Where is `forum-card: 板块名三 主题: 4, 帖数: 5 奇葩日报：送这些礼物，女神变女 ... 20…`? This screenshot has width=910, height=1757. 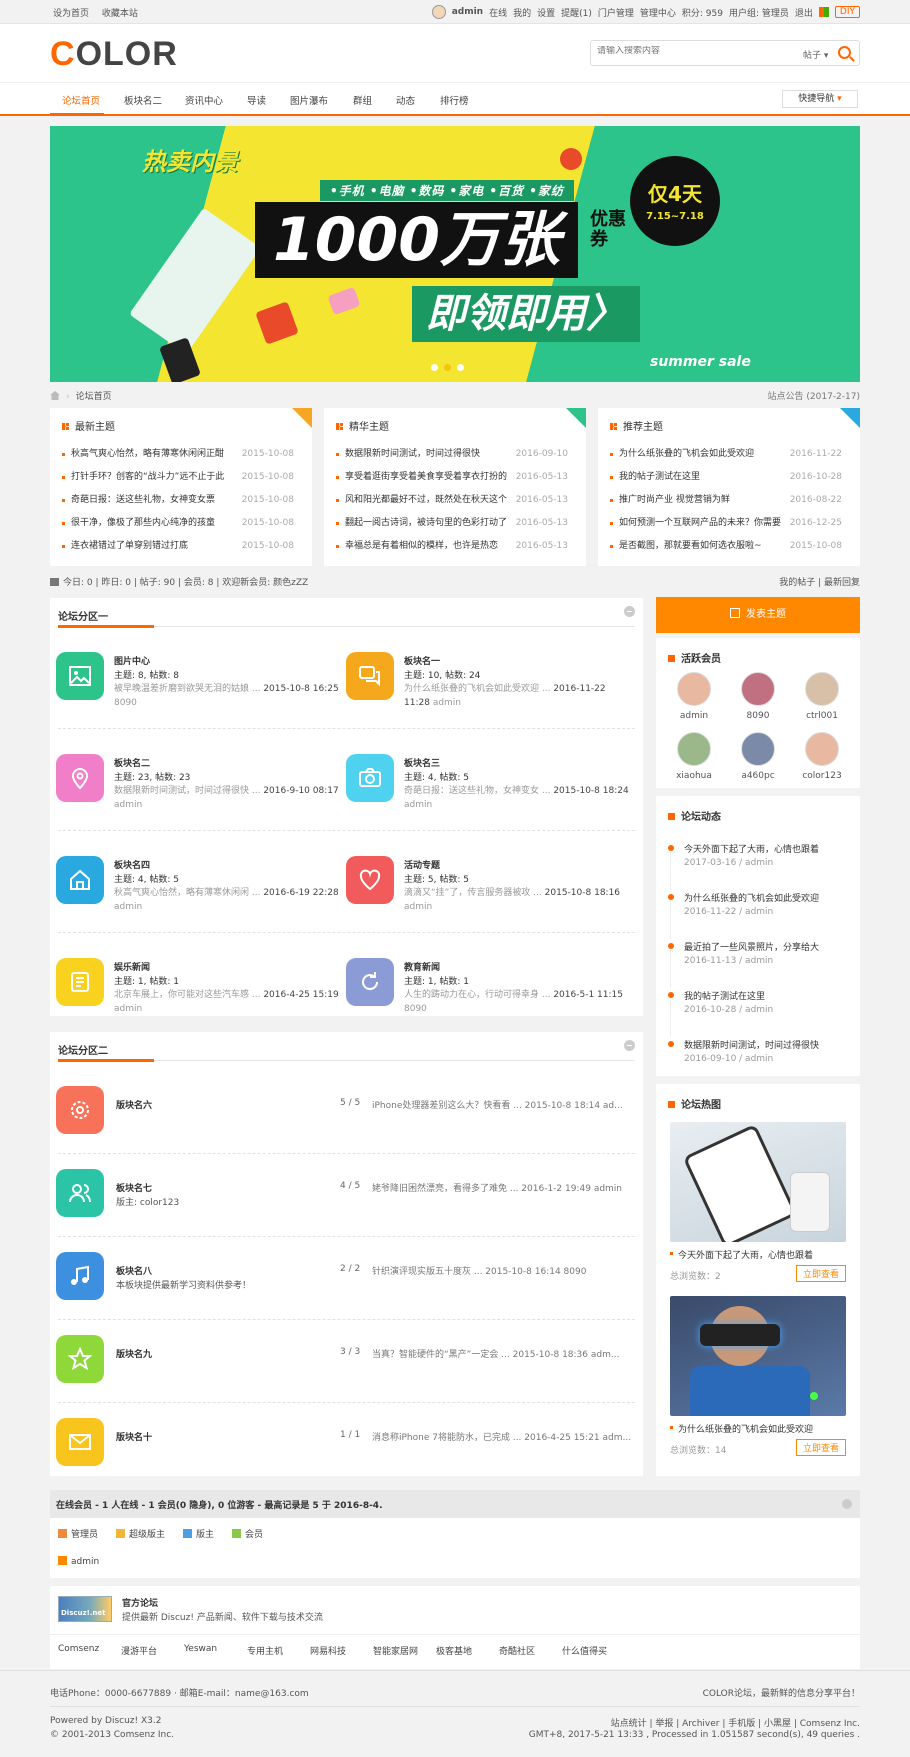
forum-card: 板块名三 主题: 4, 帖数: 5 奇葩日报：送这些礼物，女神变女 ... 20… is located at coordinates (485, 799).